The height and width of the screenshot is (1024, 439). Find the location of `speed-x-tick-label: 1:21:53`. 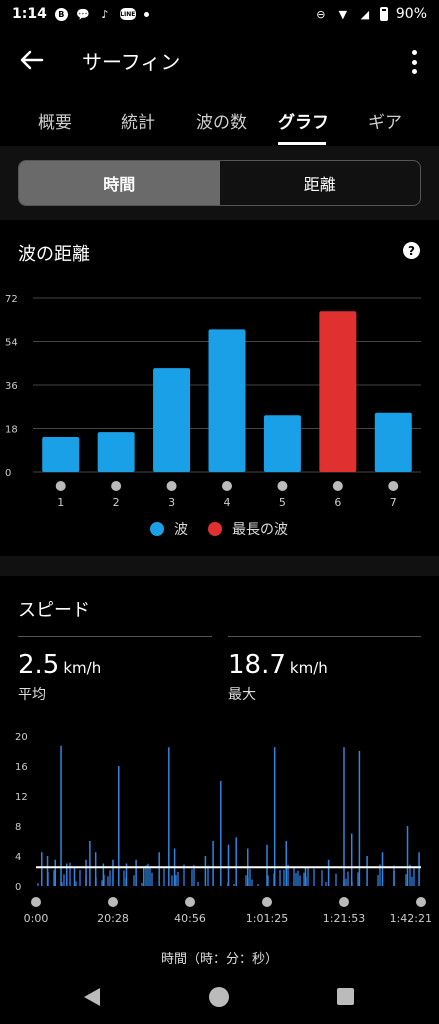

speed-x-tick-label: 1:21:53 is located at coordinates (344, 918).